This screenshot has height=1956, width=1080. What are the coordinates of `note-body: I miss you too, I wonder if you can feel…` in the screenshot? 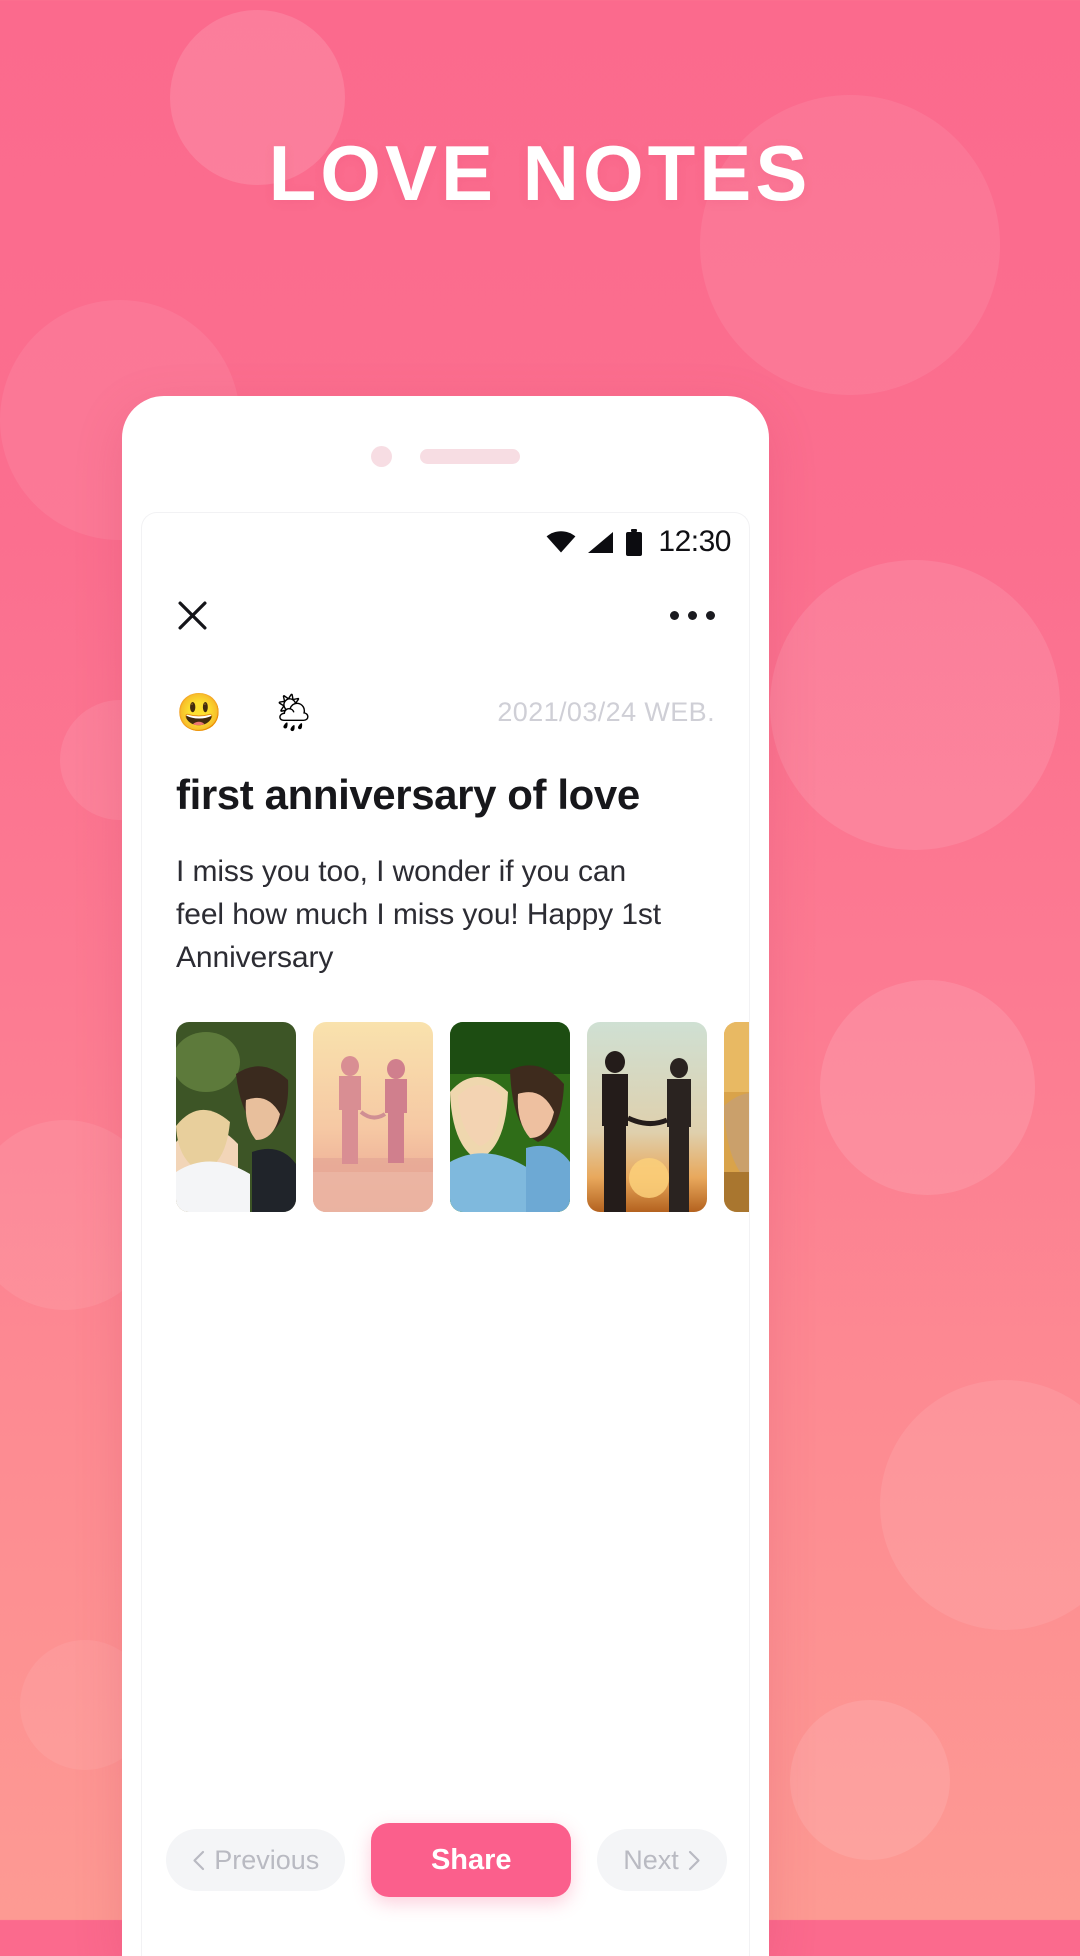 It's located at (419, 914).